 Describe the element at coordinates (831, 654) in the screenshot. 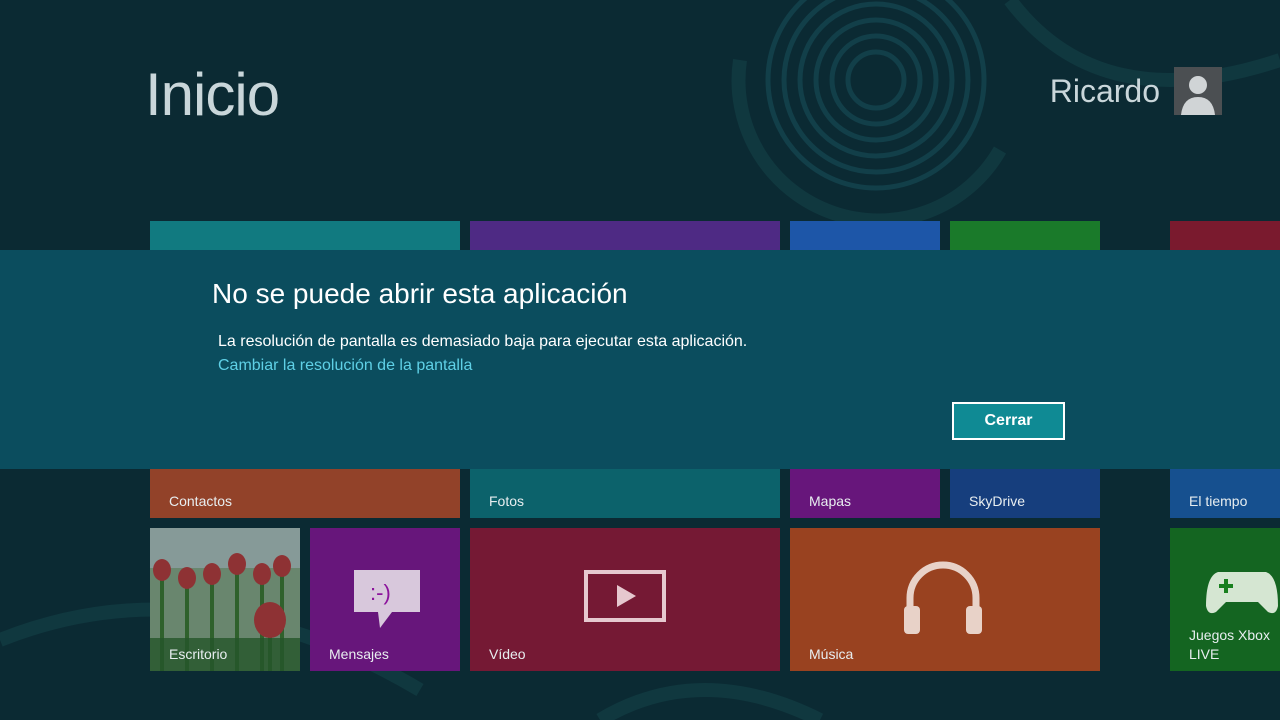

I see `tile-label: Música` at that location.